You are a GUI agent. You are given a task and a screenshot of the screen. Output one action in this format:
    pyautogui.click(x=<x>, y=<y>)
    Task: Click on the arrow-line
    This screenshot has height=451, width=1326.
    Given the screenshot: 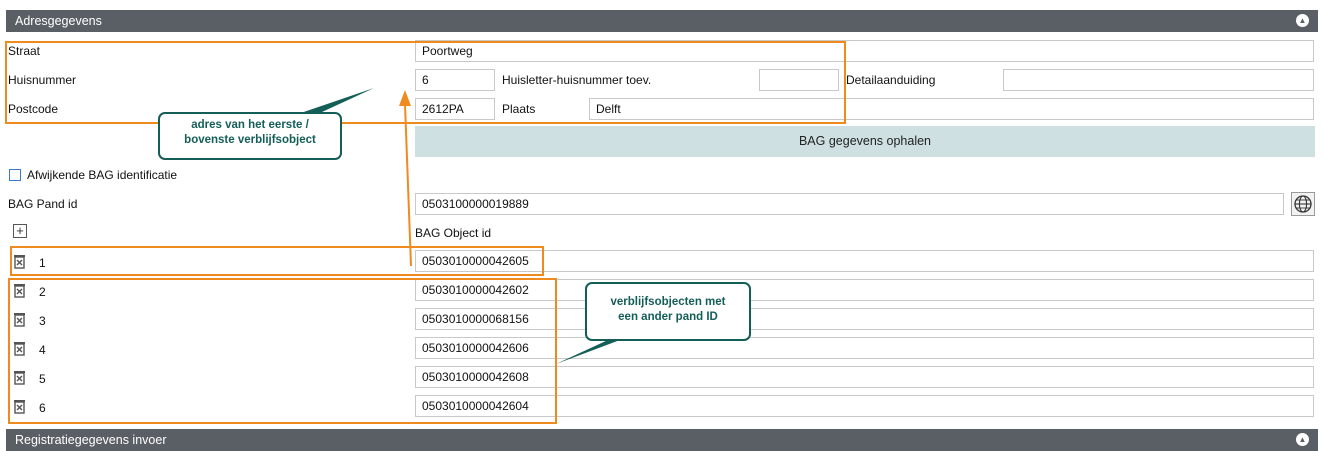 What is the action you would take?
    pyautogui.click(x=408, y=185)
    